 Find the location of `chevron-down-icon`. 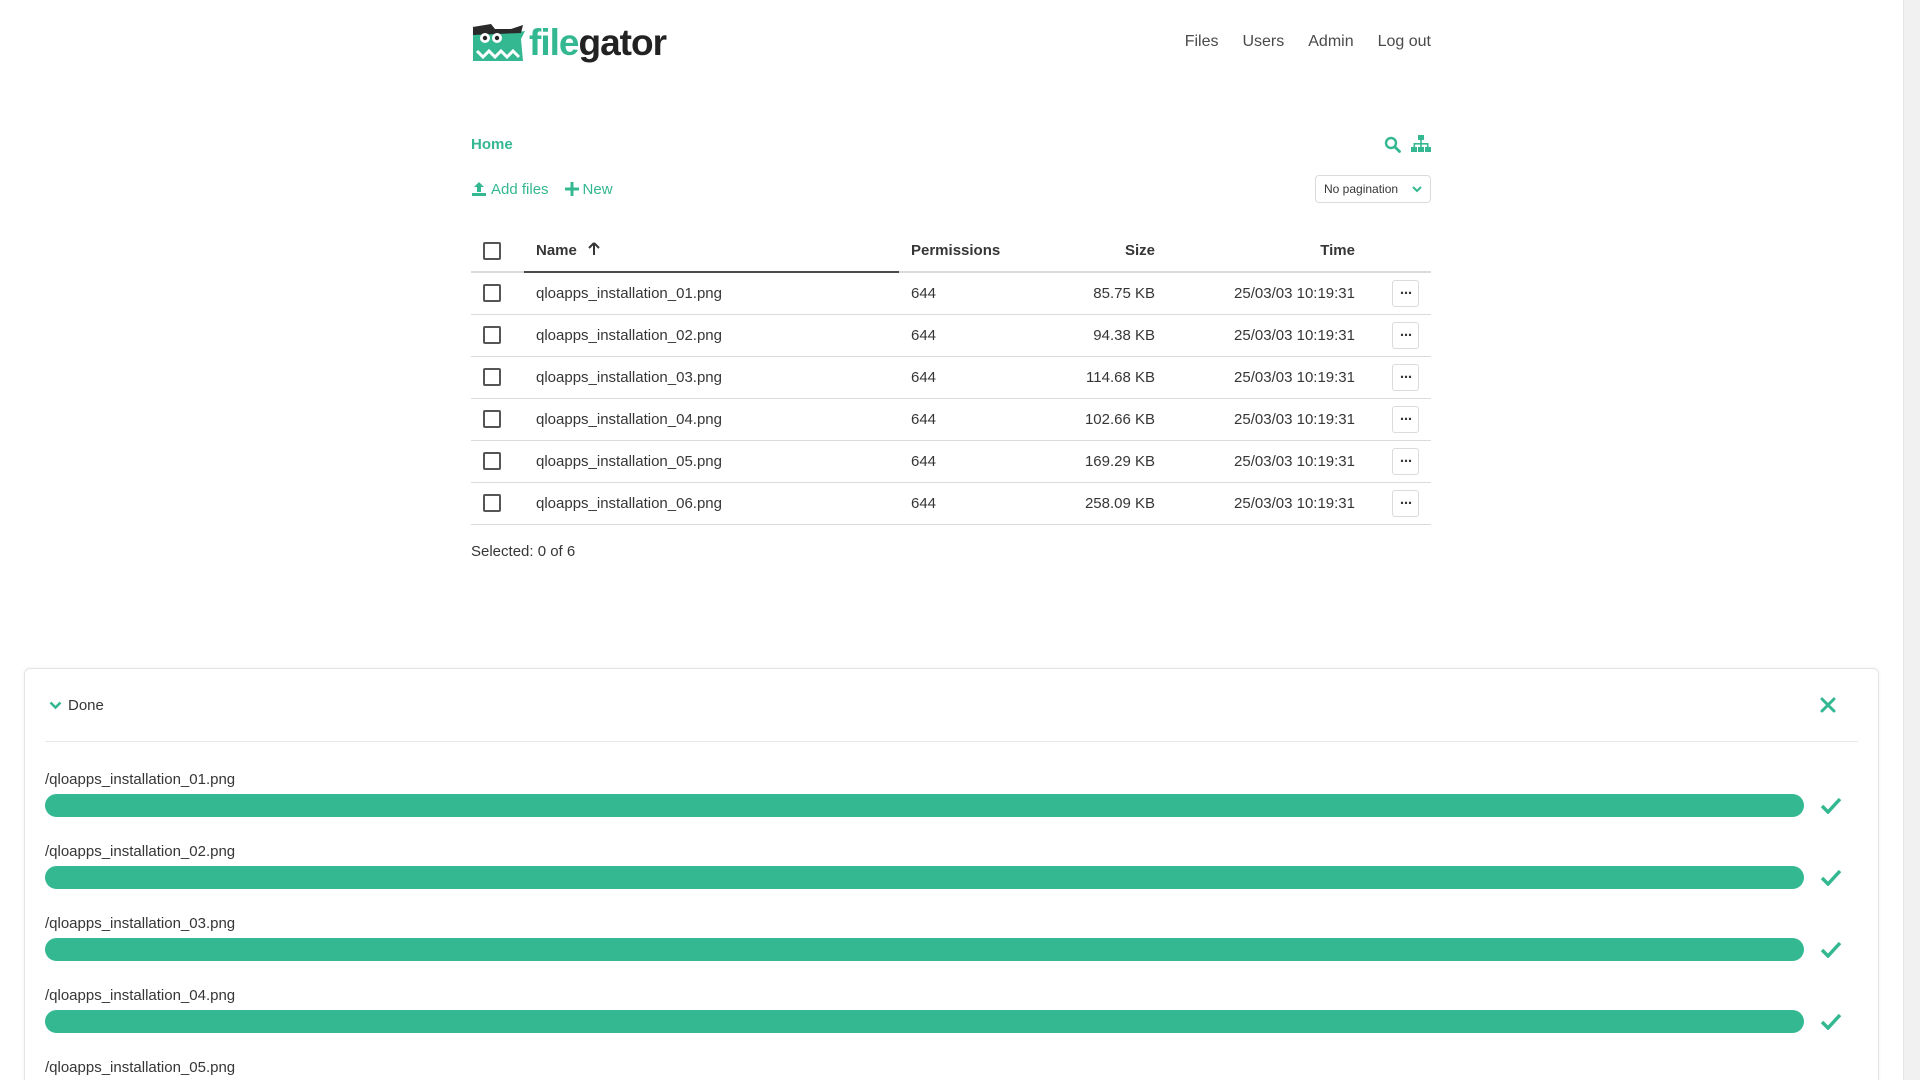

chevron-down-icon is located at coordinates (55, 705).